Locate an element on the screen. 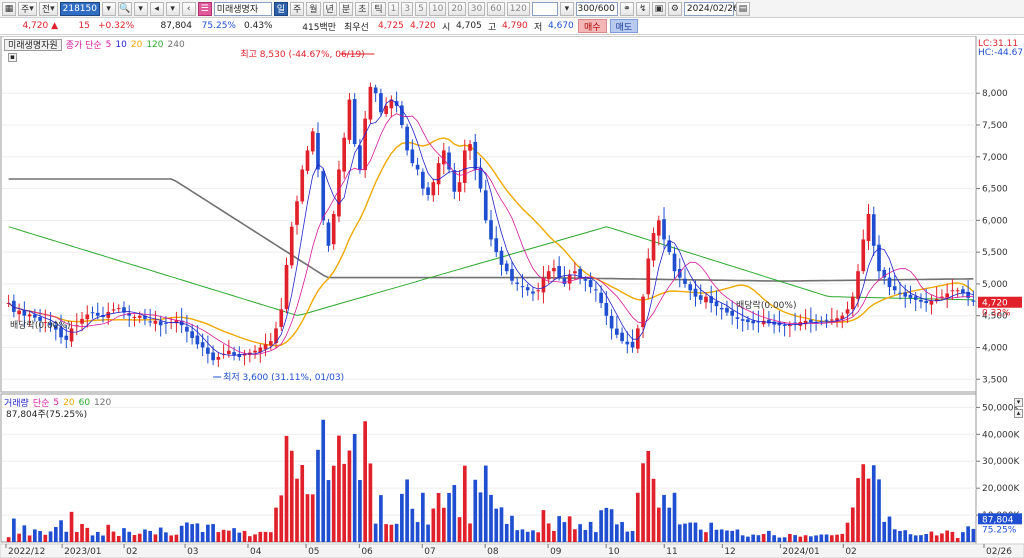  gear-icon: ⚙ is located at coordinates (674, 8).